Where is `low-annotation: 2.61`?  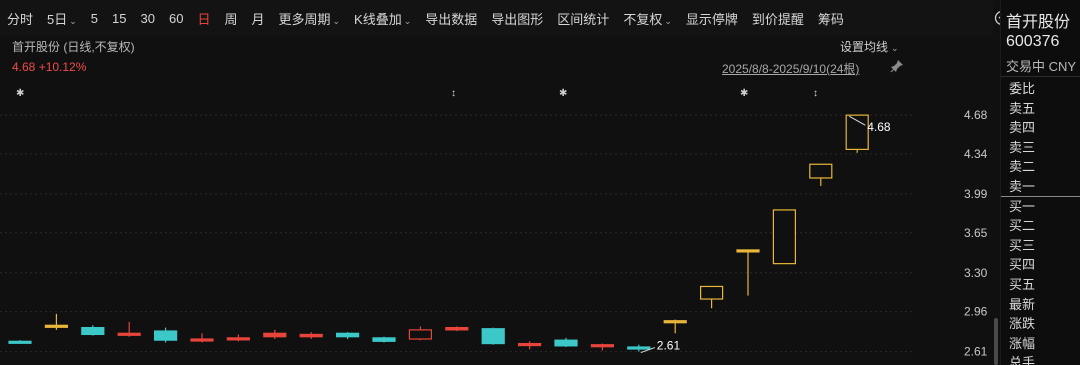 low-annotation: 2.61 is located at coordinates (669, 346).